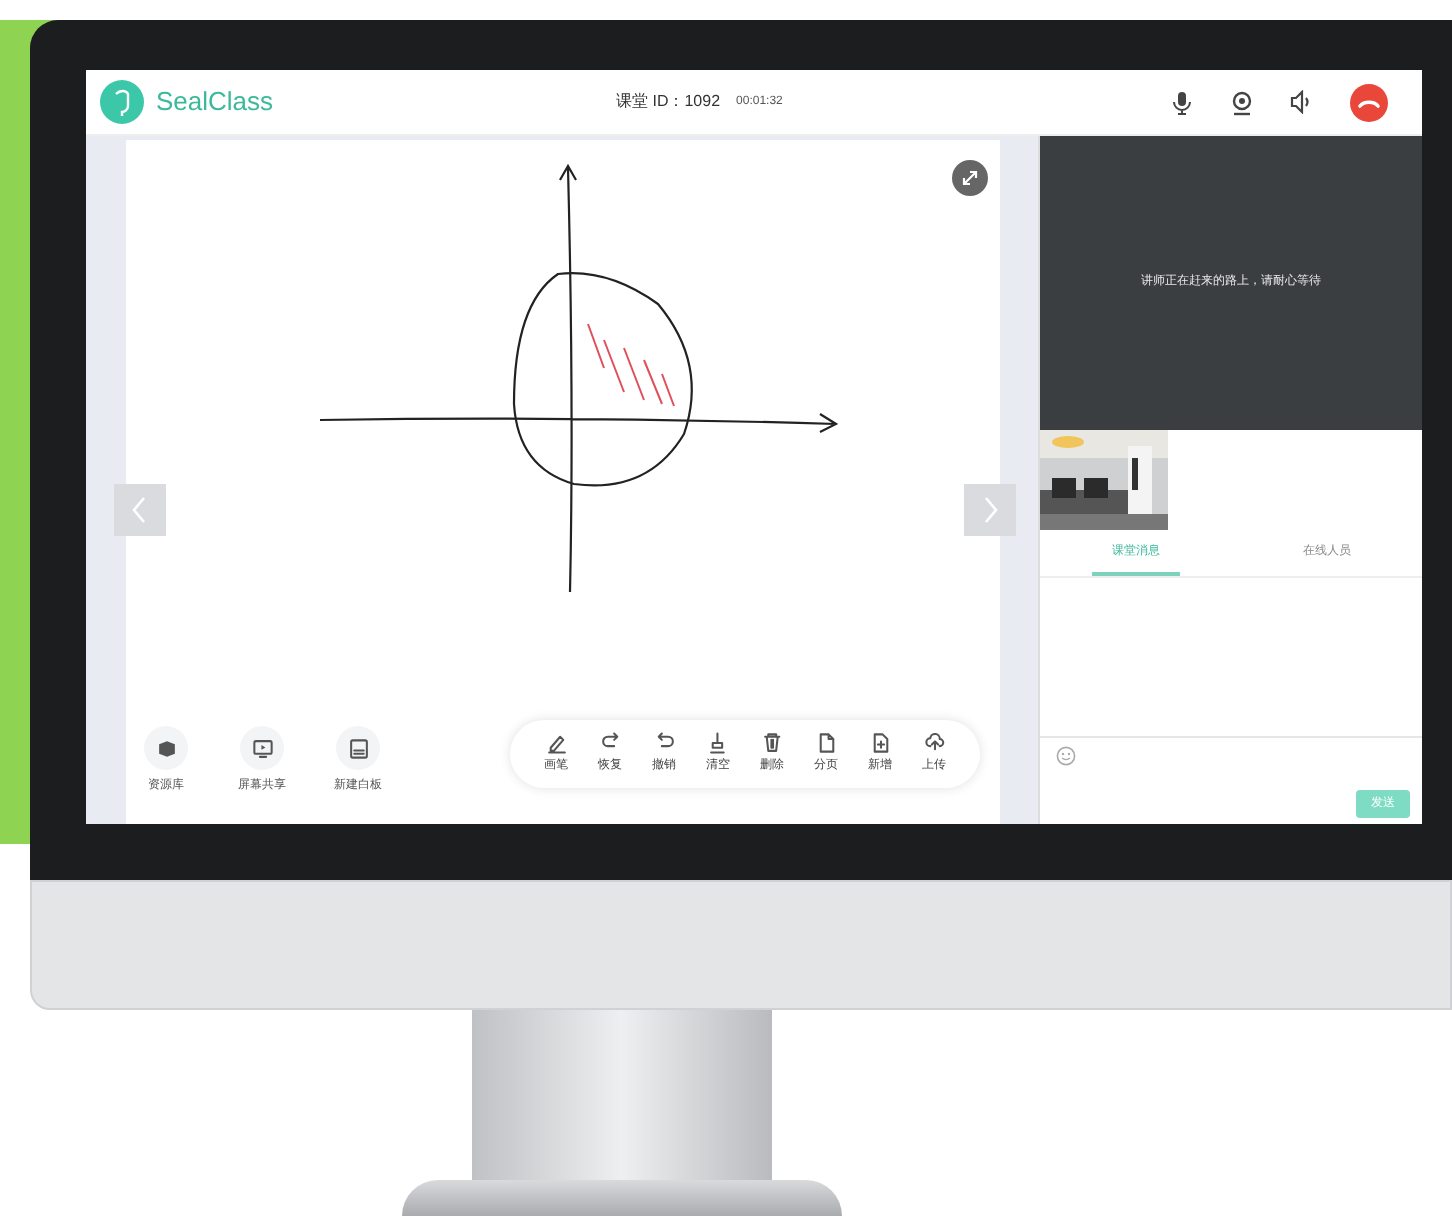 The height and width of the screenshot is (1216, 1452). What do you see at coordinates (990, 510) in the screenshot?
I see `chevron-right-icon` at bounding box center [990, 510].